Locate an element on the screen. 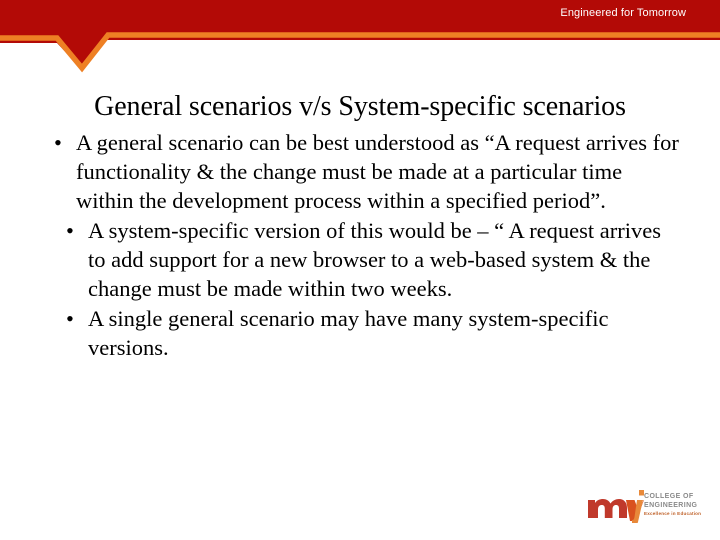 The width and height of the screenshot is (720, 540). logo-college-line: COLLEGE OF is located at coordinates (669, 496).